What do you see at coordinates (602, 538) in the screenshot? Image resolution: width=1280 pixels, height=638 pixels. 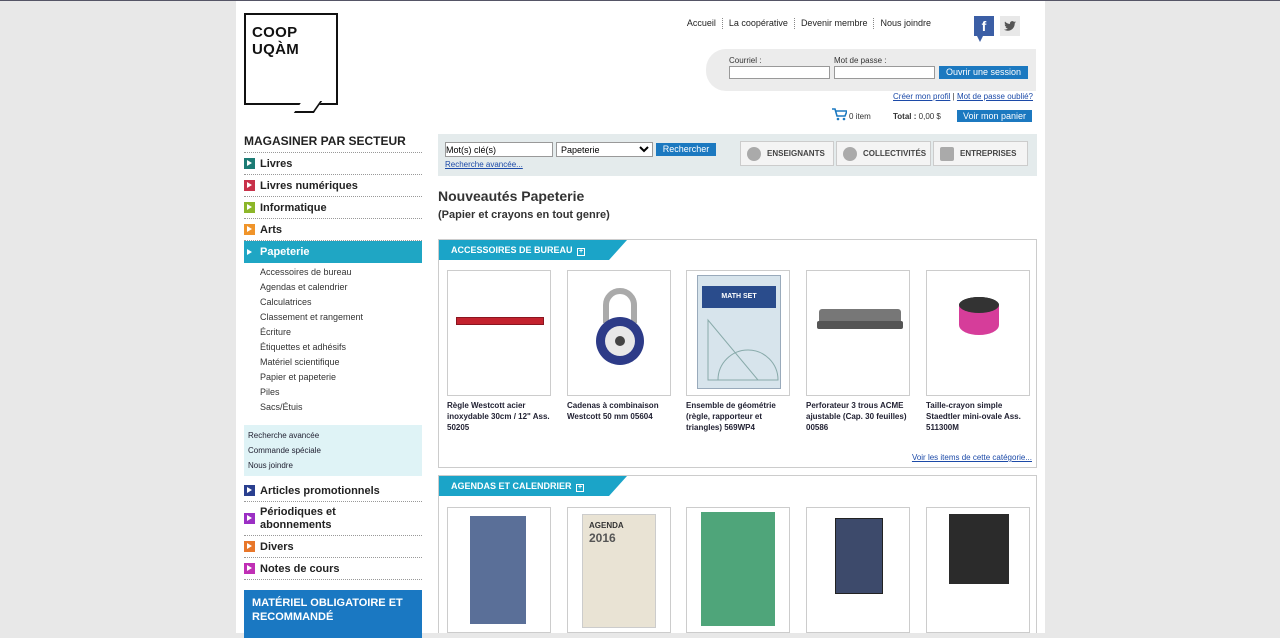 I see `agenda-cover-year: 2016` at bounding box center [602, 538].